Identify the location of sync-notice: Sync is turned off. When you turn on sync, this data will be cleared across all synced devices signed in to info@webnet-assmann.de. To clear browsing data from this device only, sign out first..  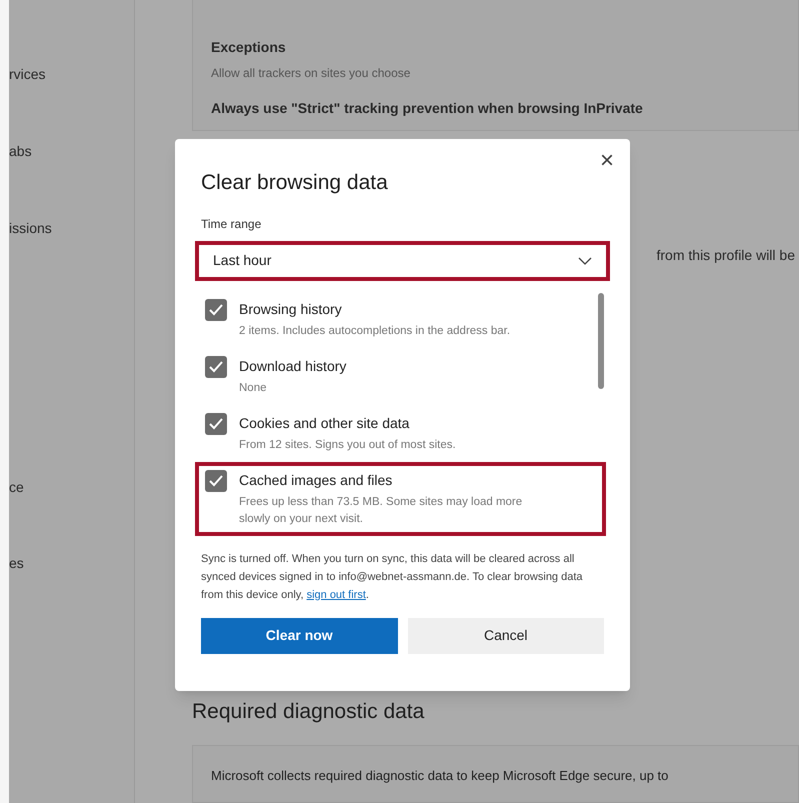
(392, 577).